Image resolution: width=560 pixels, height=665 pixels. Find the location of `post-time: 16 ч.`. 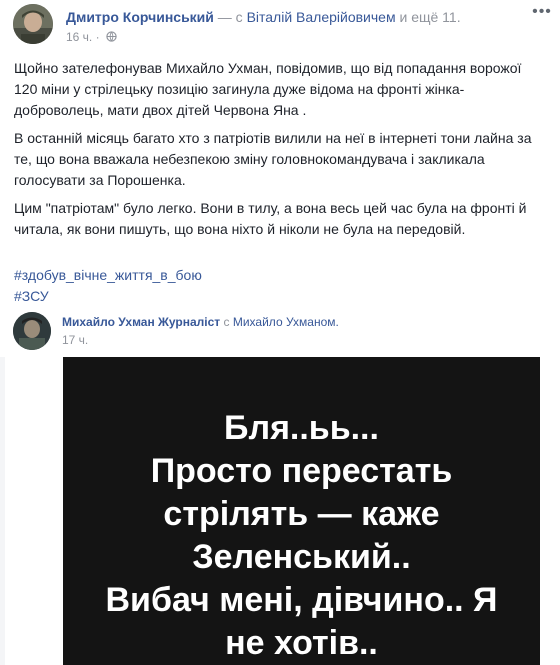

post-time: 16 ч. is located at coordinates (79, 37).